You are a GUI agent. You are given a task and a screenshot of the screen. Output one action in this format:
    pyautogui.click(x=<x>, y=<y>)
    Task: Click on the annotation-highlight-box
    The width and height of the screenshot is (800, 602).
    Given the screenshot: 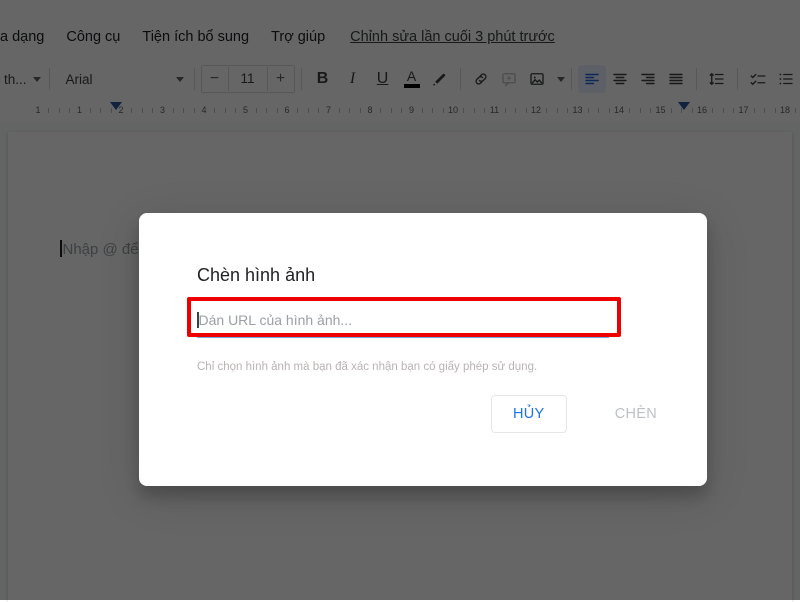 What is the action you would take?
    pyautogui.click(x=404, y=317)
    